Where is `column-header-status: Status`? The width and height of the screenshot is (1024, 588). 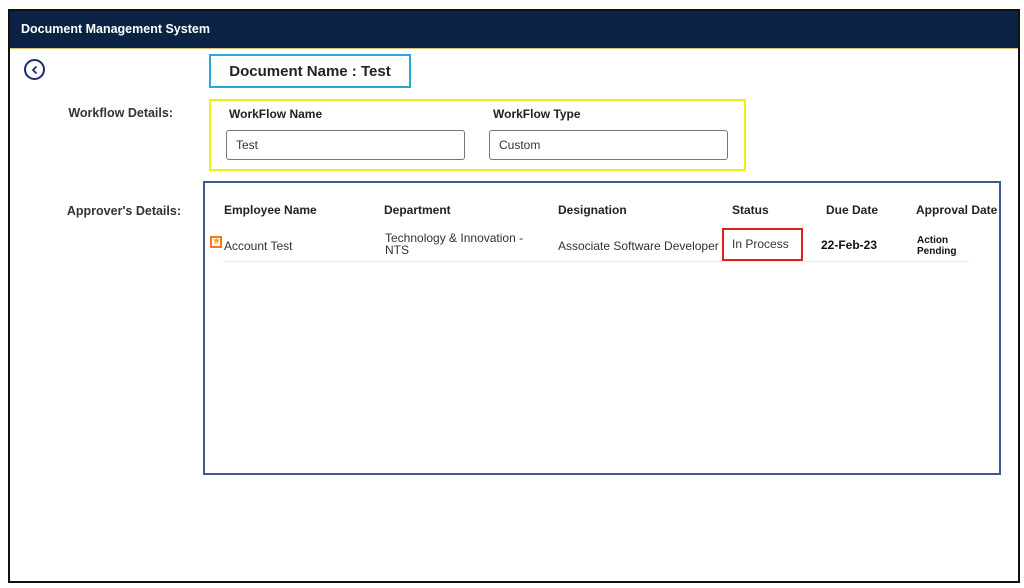 column-header-status: Status is located at coordinates (750, 210).